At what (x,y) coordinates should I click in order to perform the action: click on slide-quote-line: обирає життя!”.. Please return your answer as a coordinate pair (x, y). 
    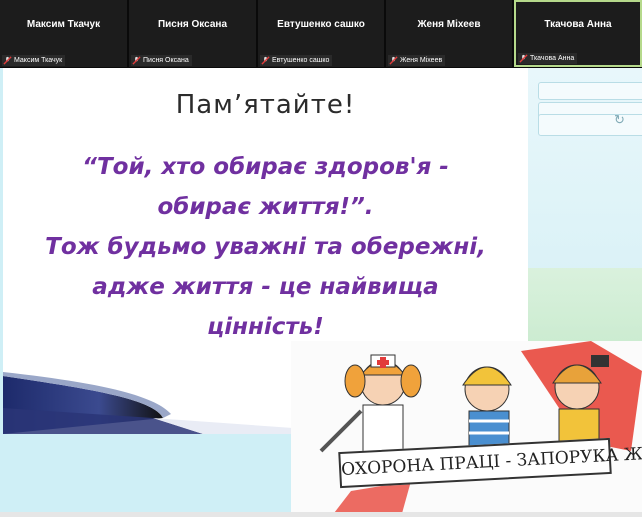
    Looking at the image, I should click on (265, 207).